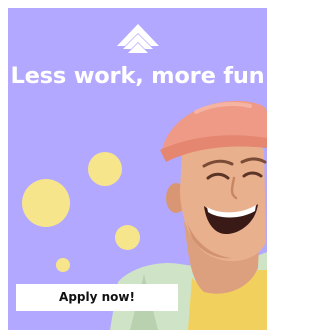  What do you see at coordinates (97, 297) in the screenshot?
I see `apply-now-button: Apply now!` at bounding box center [97, 297].